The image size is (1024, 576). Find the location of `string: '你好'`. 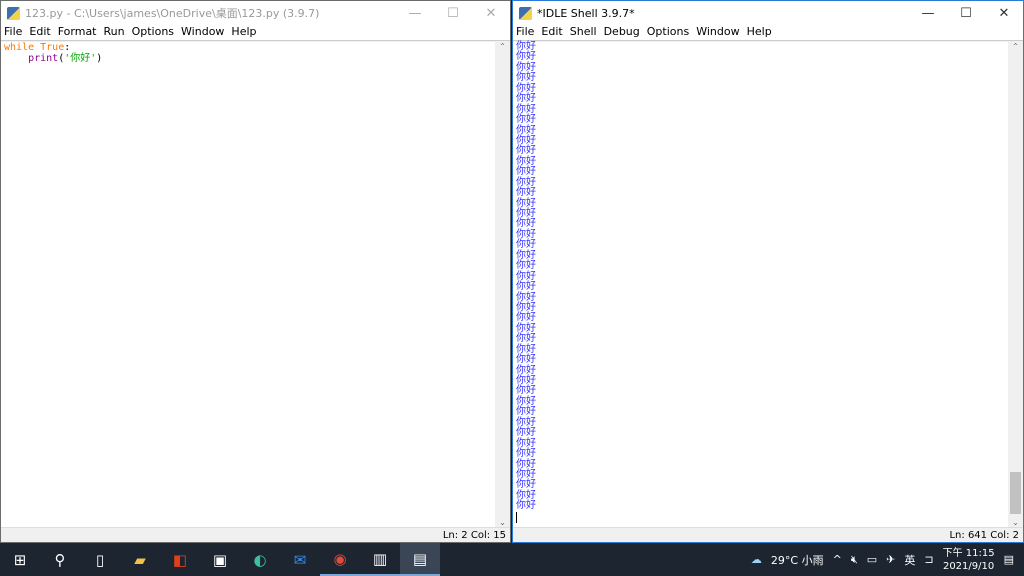

string: '你好' is located at coordinates (80, 58).